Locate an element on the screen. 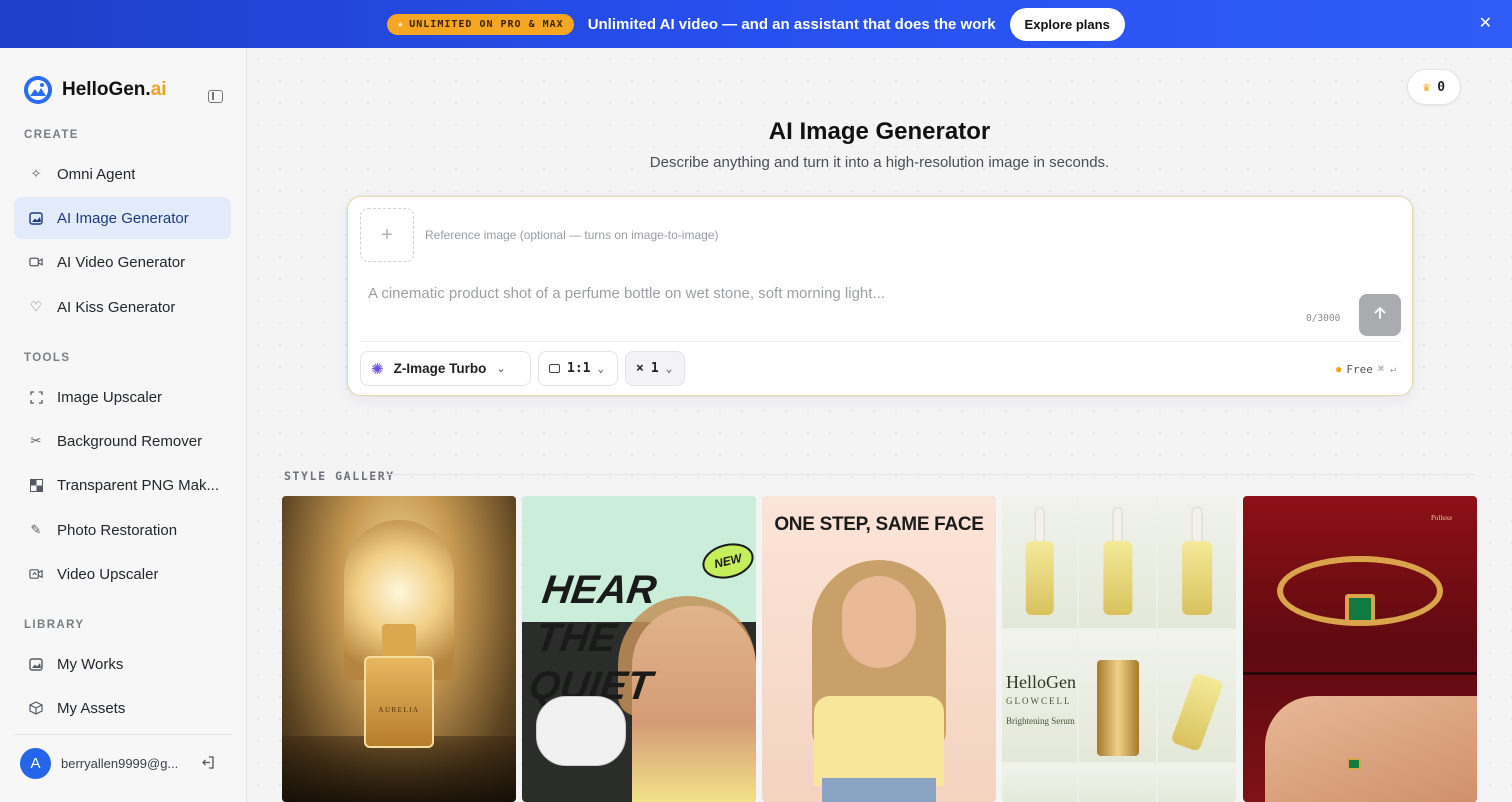 Image resolution: width=1512 pixels, height=802 pixels. pencil-icon: ✎ is located at coordinates (36, 529).